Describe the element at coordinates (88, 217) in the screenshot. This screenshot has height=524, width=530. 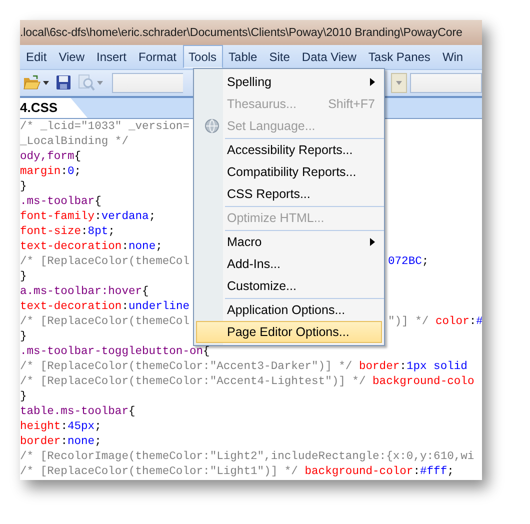
I see `code-line: font-family:verdana;` at that location.